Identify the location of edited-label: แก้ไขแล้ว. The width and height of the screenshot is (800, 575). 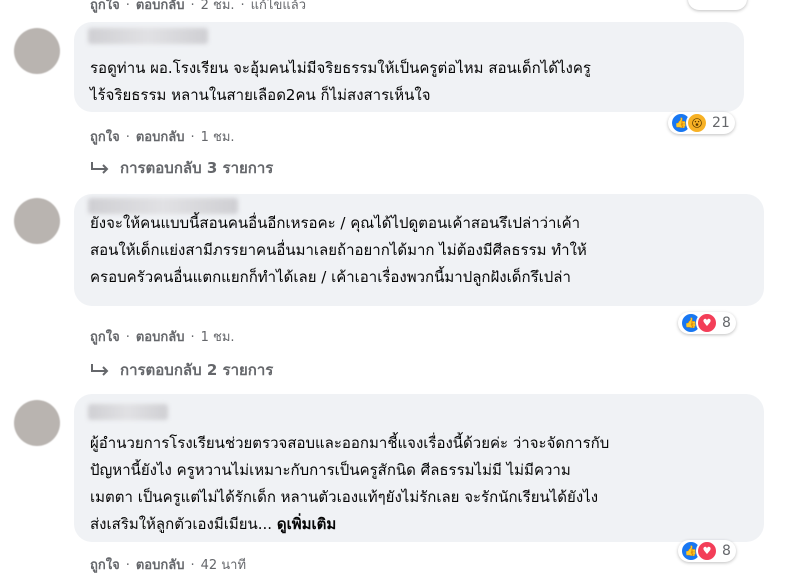
(278, 6).